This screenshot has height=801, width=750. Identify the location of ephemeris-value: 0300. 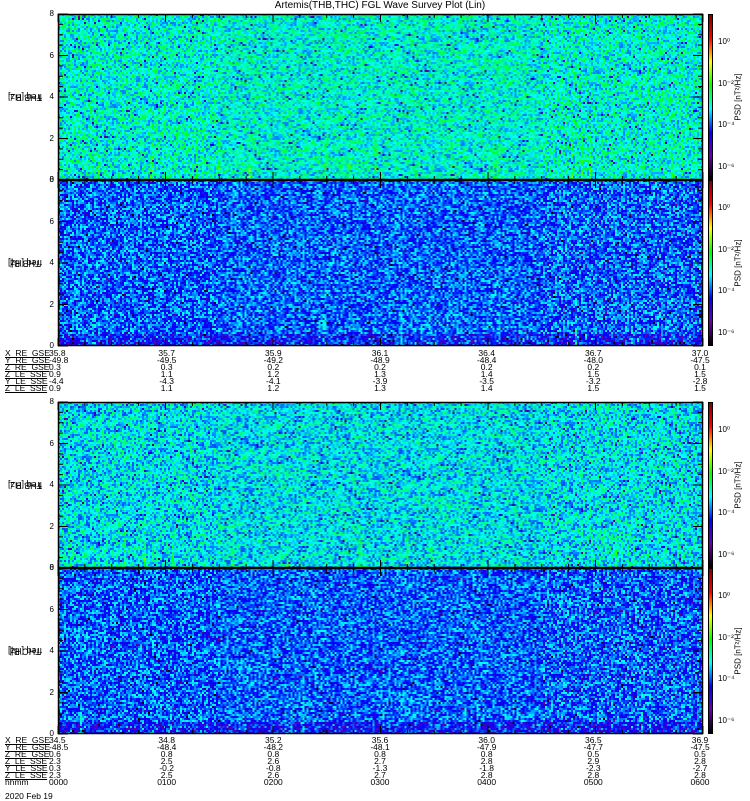
(380, 782).